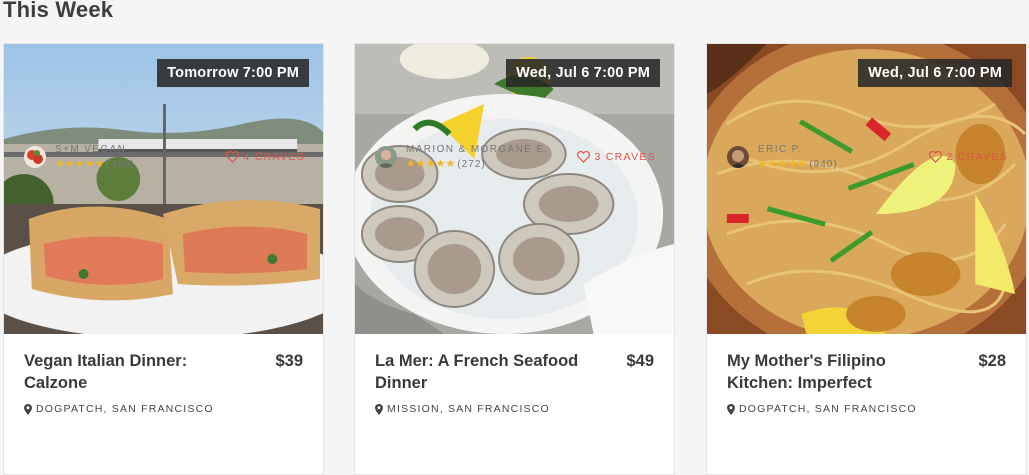 The image size is (1029, 475). I want to click on event-date-badge: Tomorrow 7:00 PM, so click(233, 73).